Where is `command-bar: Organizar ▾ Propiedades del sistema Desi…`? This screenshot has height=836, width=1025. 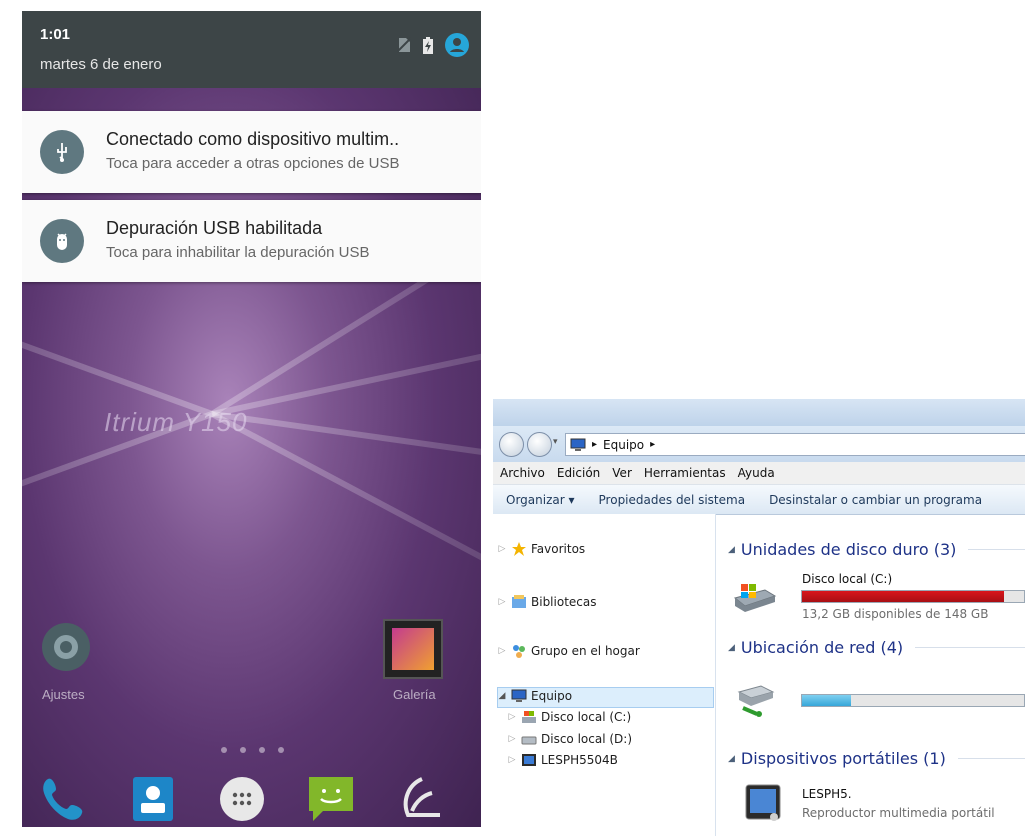 command-bar: Organizar ▾ Propiedades del sistema Desi… is located at coordinates (759, 500).